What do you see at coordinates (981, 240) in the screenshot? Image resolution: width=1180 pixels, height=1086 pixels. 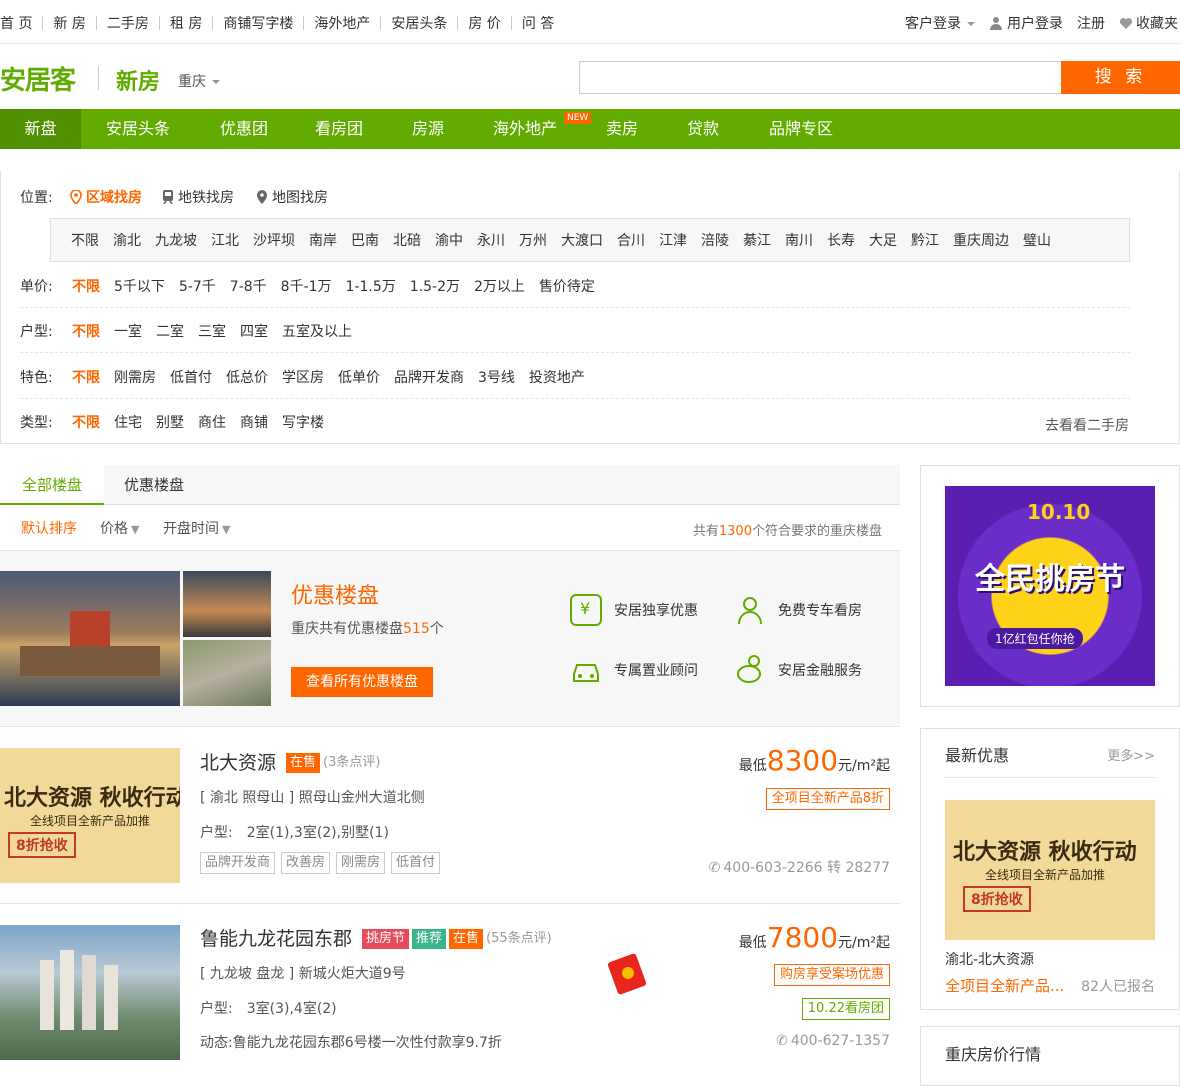 I see `region-option: 重庆周边` at bounding box center [981, 240].